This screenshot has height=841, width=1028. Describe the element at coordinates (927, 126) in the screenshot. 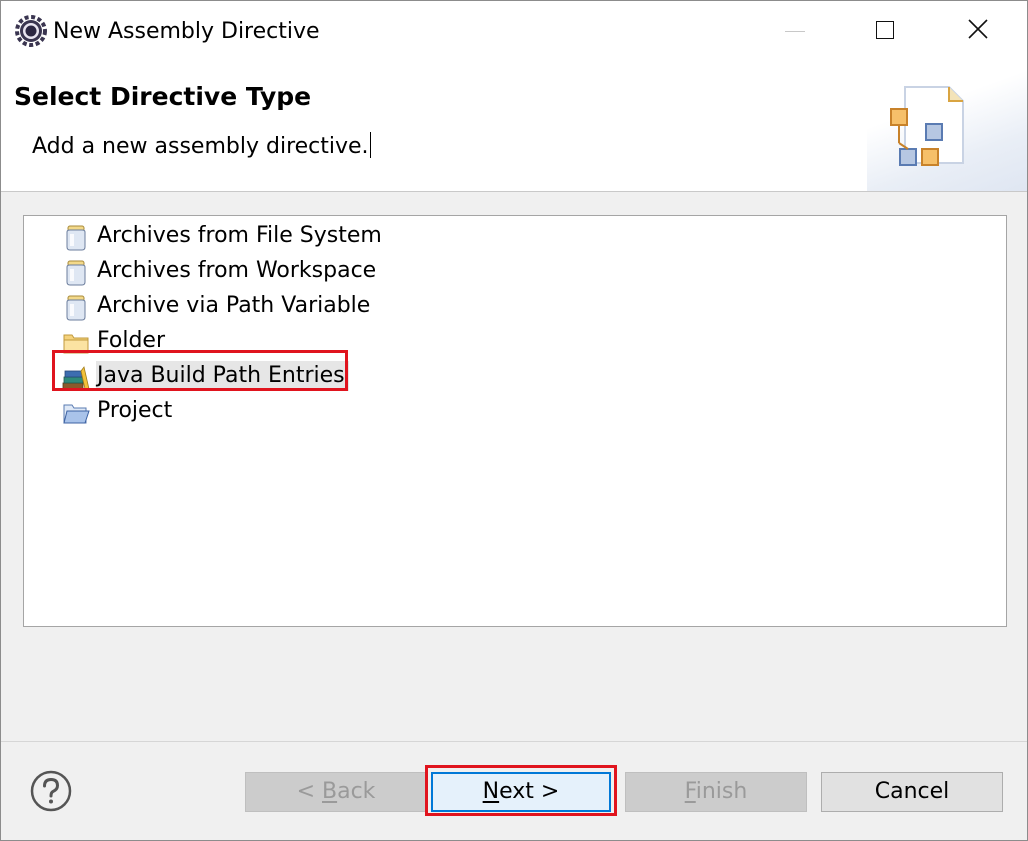

I see `wizard-document-icon` at that location.